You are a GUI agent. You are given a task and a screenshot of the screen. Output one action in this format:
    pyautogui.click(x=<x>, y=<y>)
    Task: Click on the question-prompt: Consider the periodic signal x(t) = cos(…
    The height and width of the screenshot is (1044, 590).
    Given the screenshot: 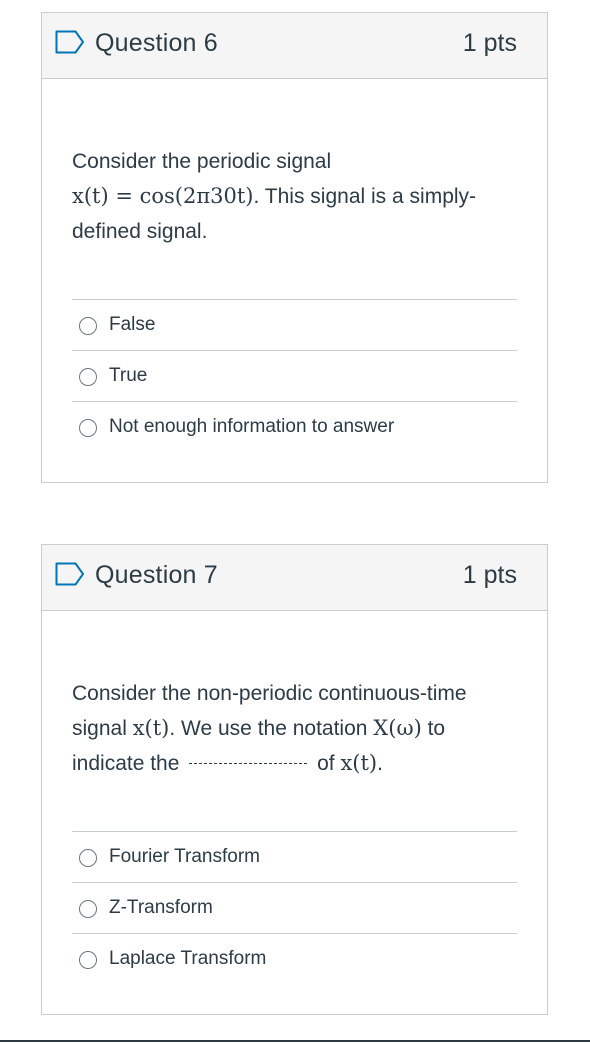 What is the action you would take?
    pyautogui.click(x=294, y=196)
    